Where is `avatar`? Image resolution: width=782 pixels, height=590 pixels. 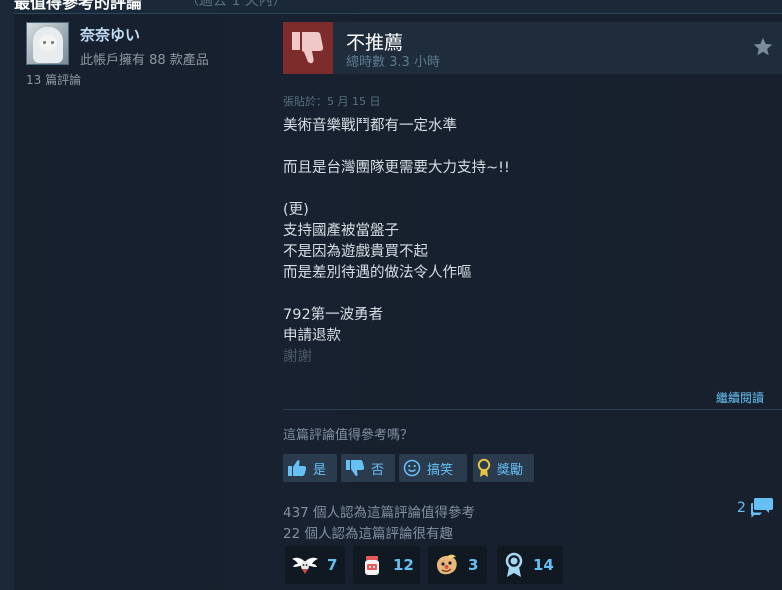
avatar is located at coordinates (47, 43).